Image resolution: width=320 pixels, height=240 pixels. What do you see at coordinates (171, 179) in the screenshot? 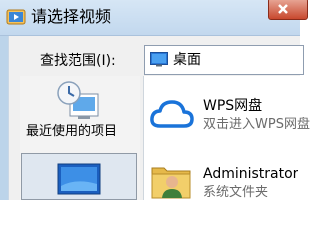
I see `user-folder-icon` at bounding box center [171, 179].